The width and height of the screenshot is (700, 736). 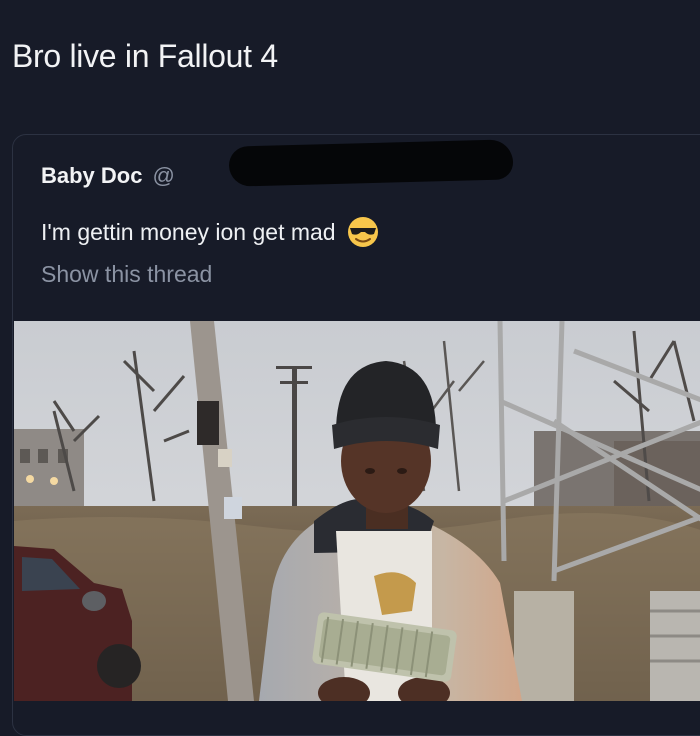 I want to click on tweet-author-name: Baby Doc, so click(x=91, y=176).